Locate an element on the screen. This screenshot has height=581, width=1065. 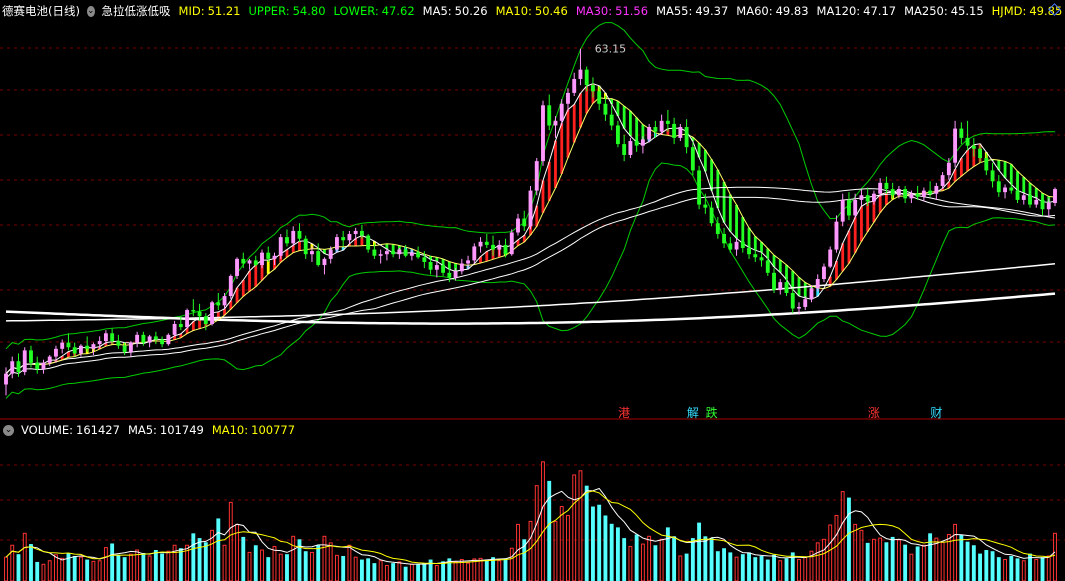
event-marker: 财 is located at coordinates (936, 412).